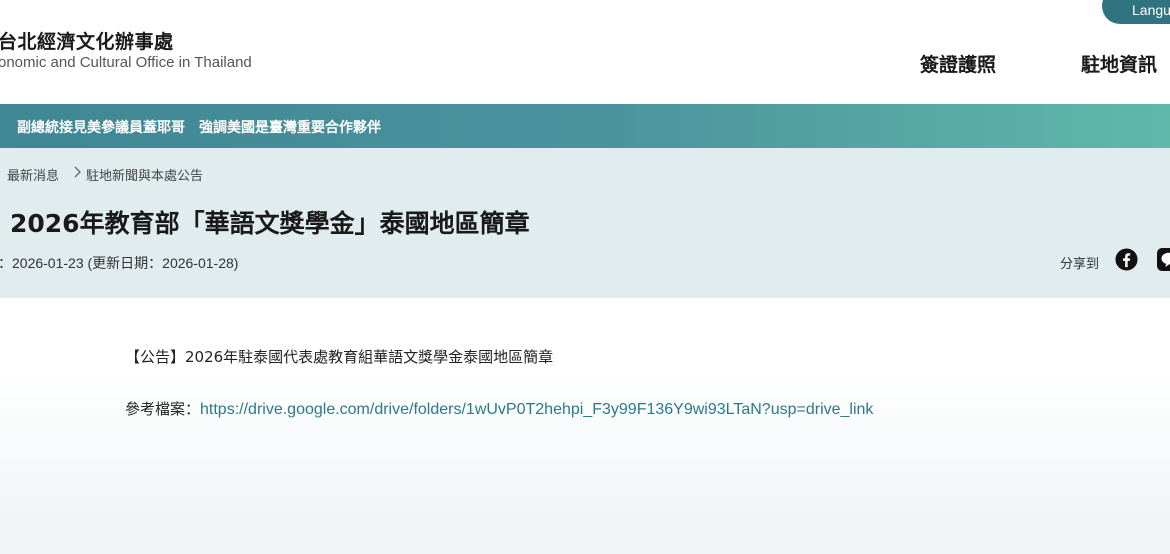 The width and height of the screenshot is (1170, 554). Describe the element at coordinates (163, 409) in the screenshot. I see `reference-label: 參考檔案：` at that location.